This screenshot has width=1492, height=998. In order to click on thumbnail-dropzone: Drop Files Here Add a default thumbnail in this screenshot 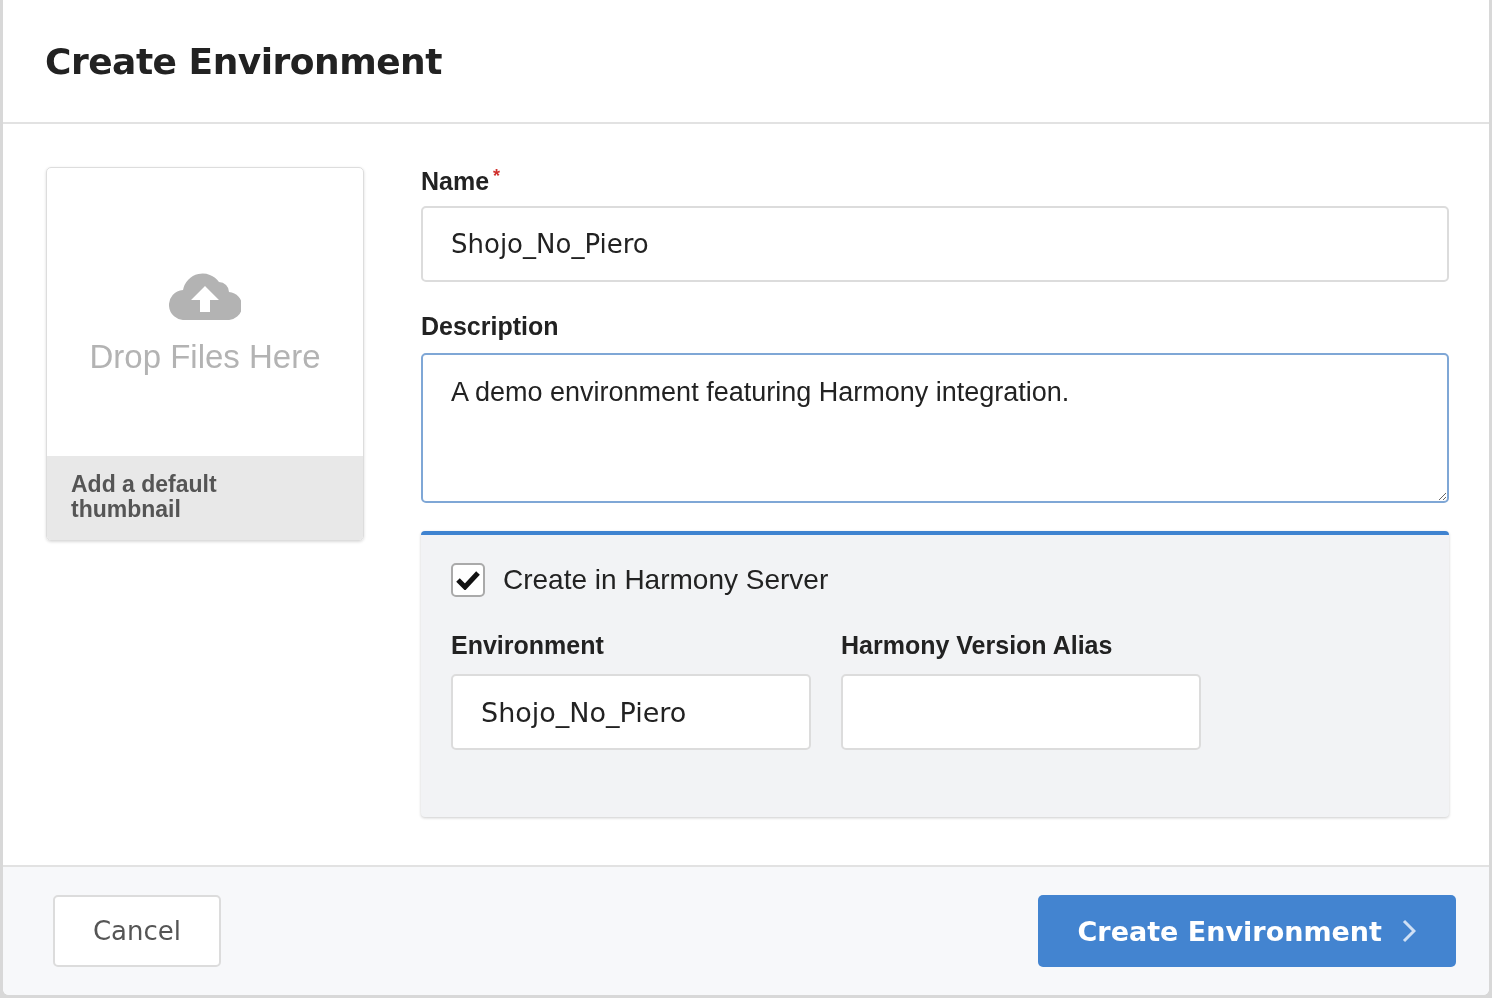, I will do `click(205, 354)`.